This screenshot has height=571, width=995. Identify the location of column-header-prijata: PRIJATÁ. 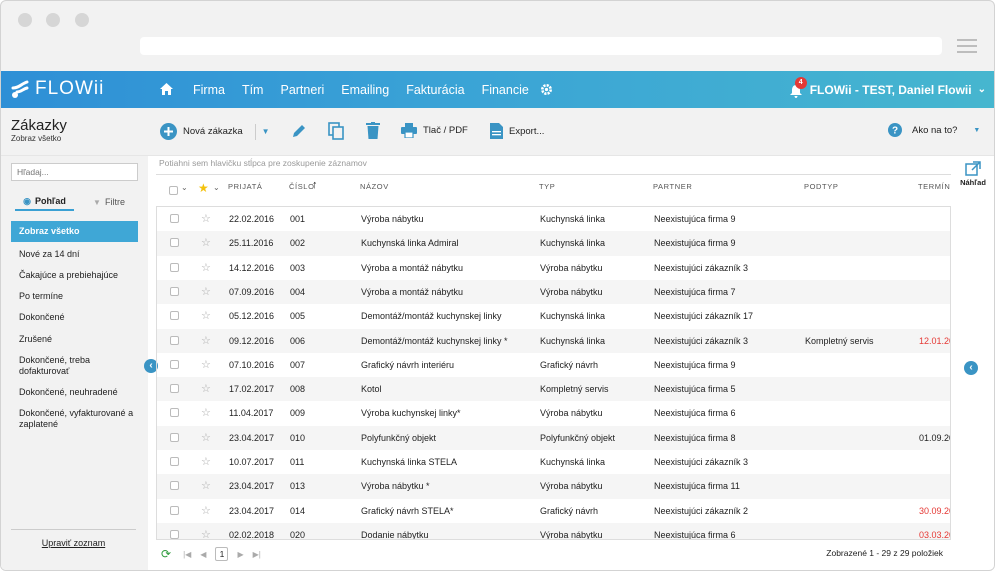
(245, 186).